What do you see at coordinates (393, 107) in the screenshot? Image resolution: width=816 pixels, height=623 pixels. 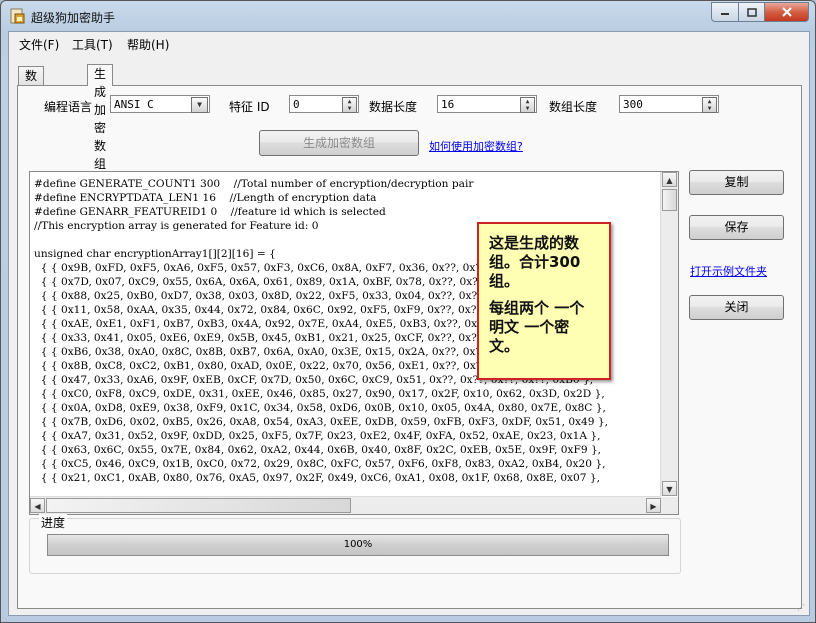 I see `data-length-label: 数据长度` at bounding box center [393, 107].